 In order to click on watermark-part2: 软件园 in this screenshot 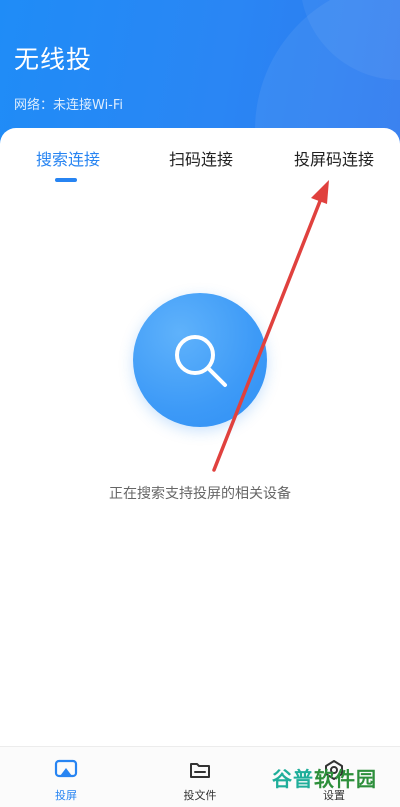, I will do `click(345, 779)`.